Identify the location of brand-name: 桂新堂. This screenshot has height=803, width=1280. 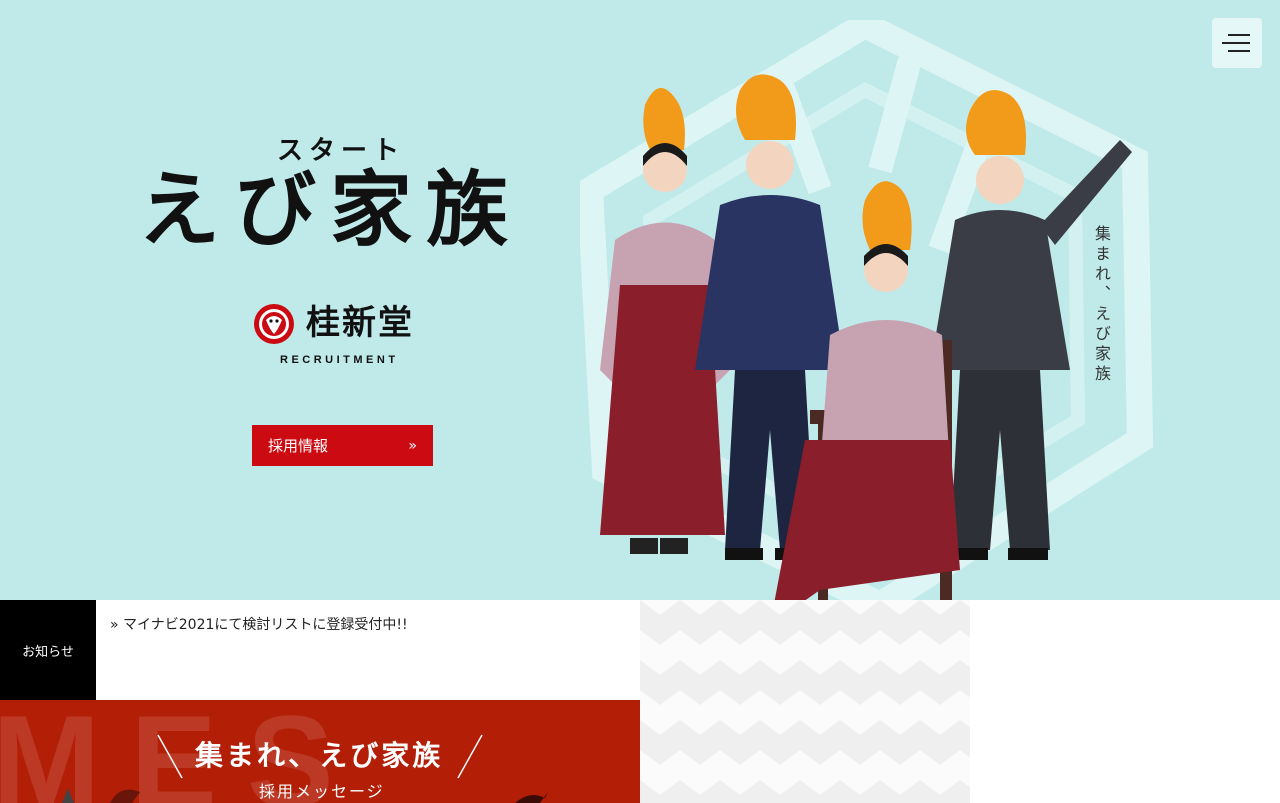
(360, 323).